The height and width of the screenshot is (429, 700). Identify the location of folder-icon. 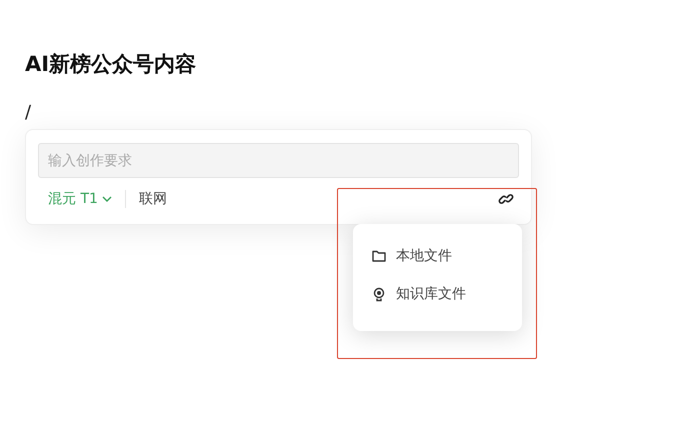
(379, 256).